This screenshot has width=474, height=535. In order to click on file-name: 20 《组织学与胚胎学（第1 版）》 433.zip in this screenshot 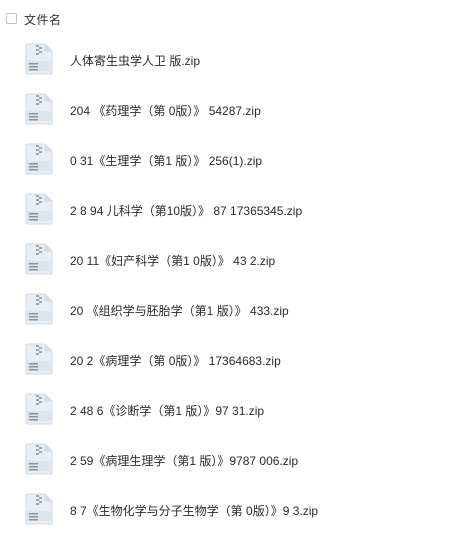, I will do `click(179, 310)`.